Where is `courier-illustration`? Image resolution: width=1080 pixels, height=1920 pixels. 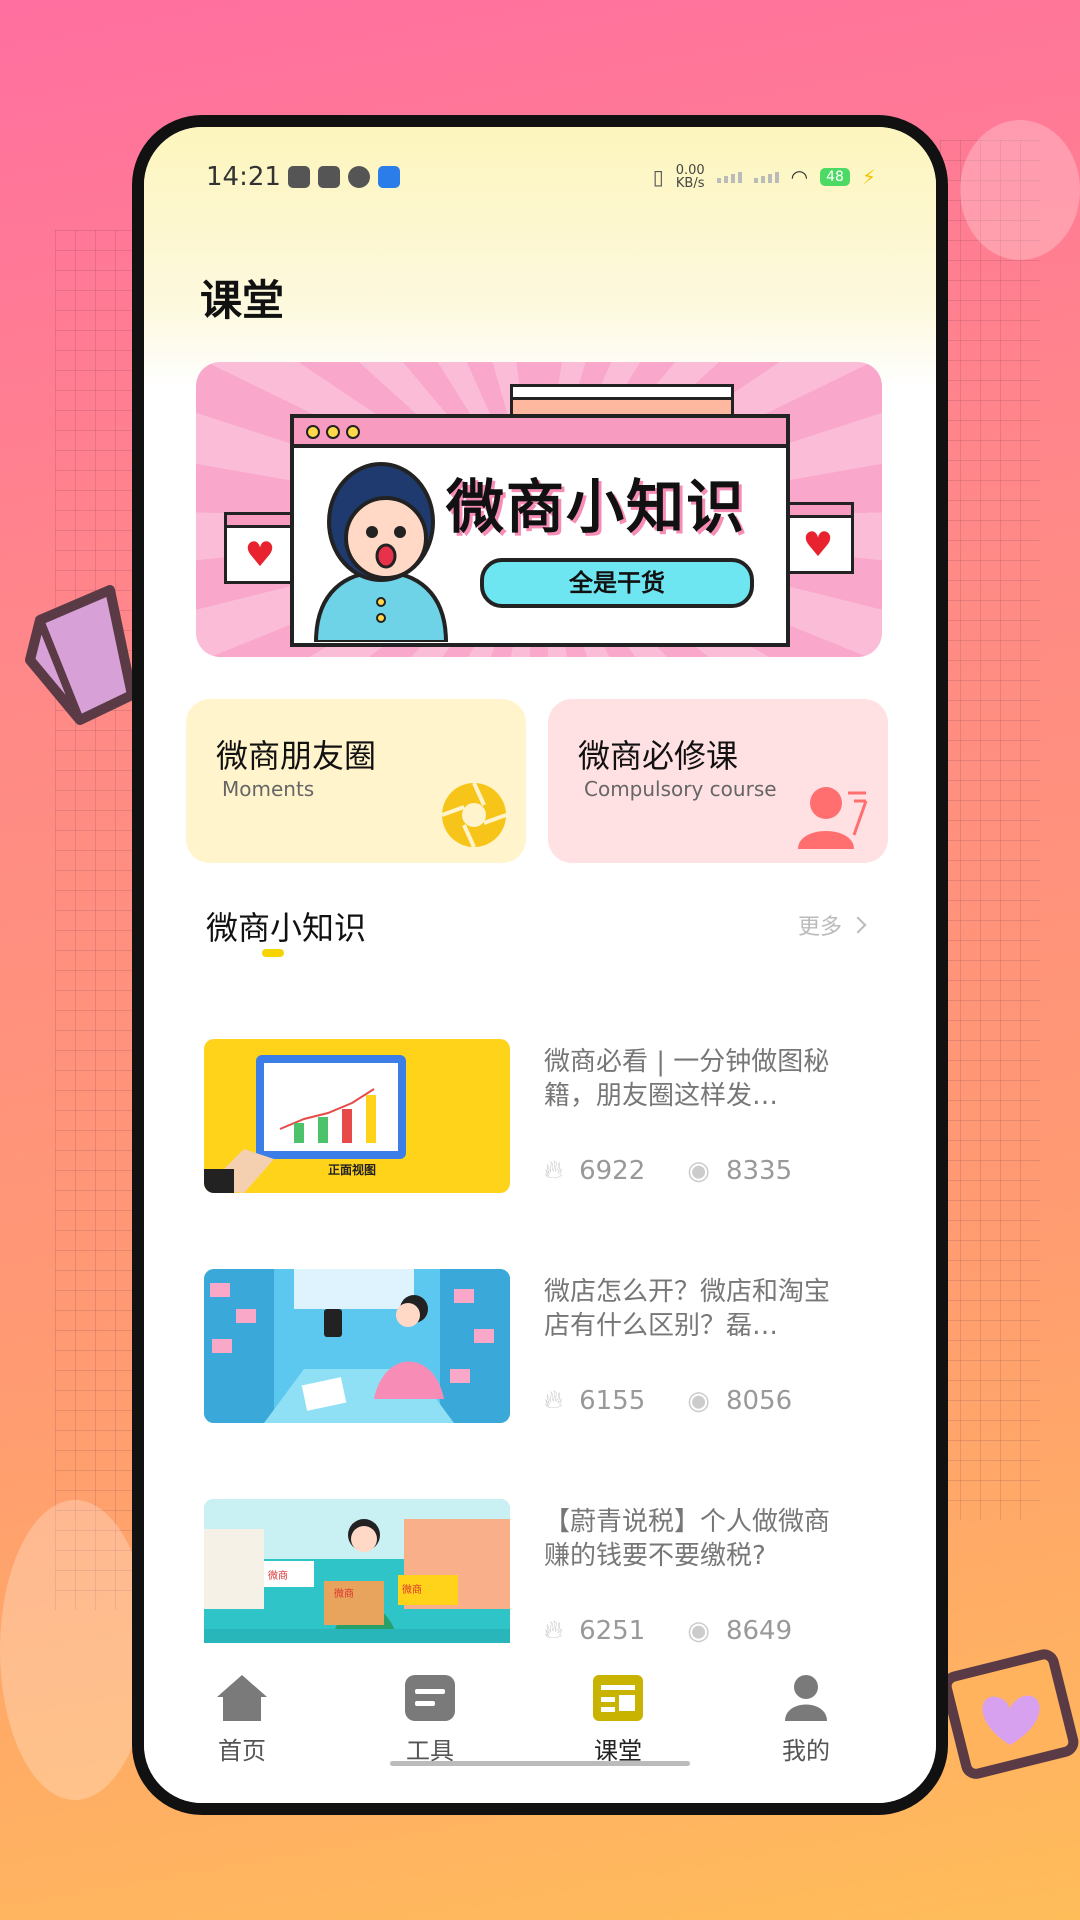 courier-illustration is located at coordinates (357, 1576).